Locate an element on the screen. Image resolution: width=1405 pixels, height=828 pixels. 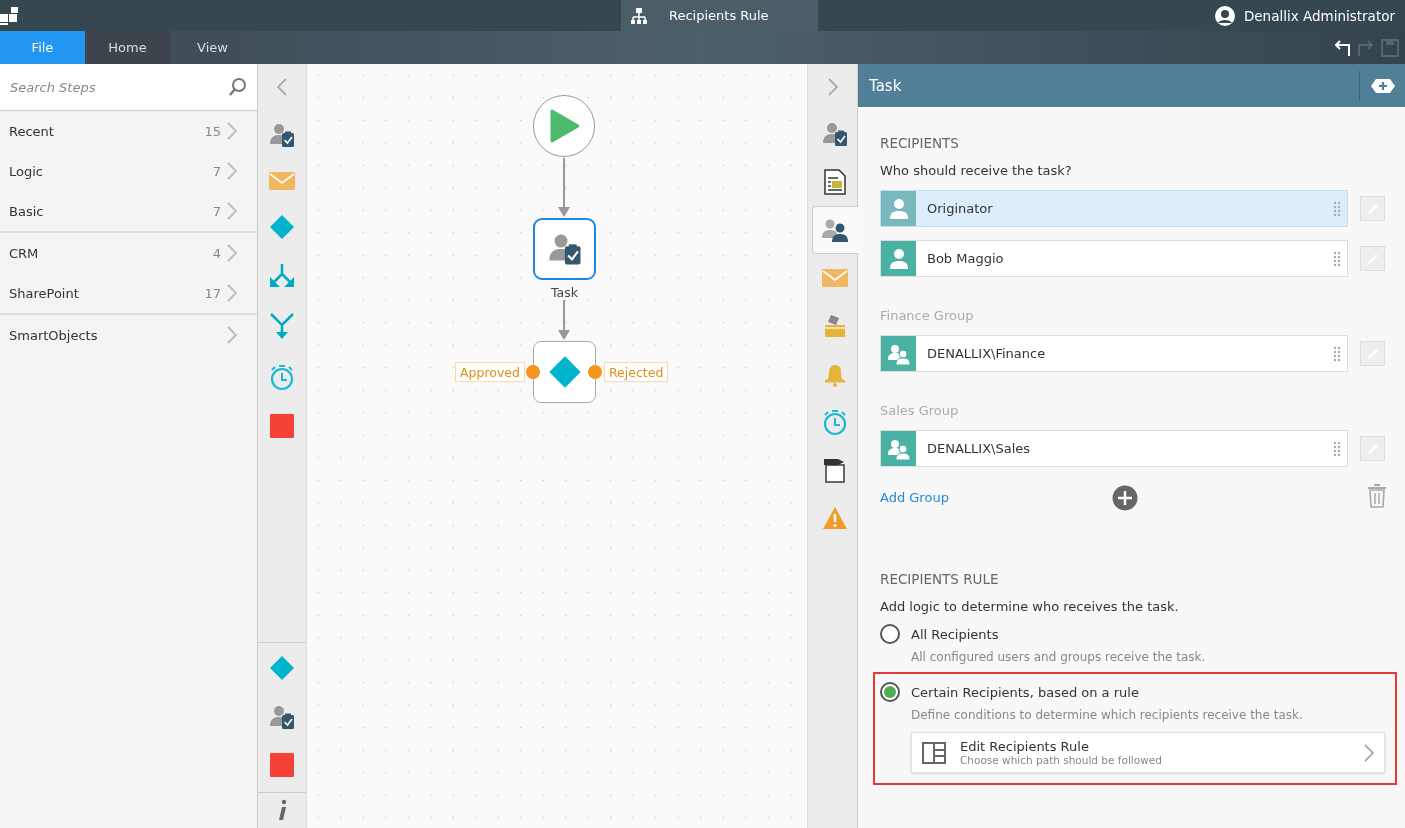
undo-icon is located at coordinates (1342, 47).